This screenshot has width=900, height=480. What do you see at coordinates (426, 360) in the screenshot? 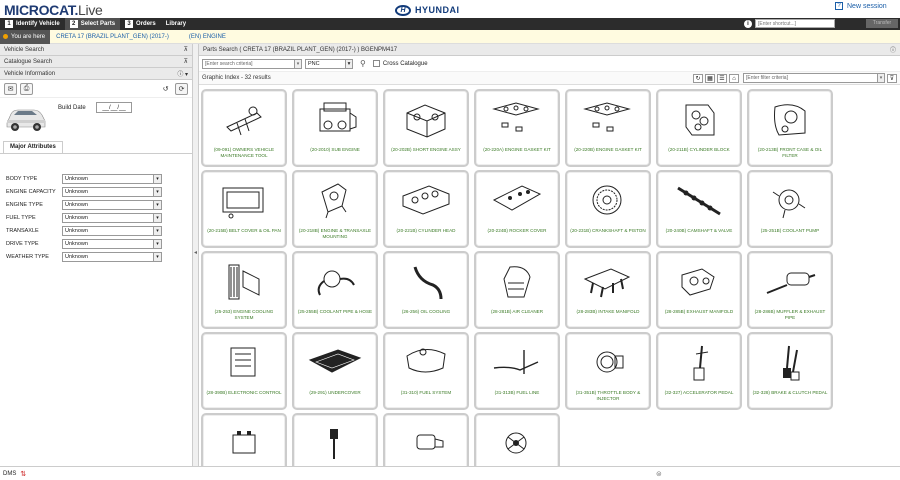
I see `fuel-tank-icon` at bounding box center [426, 360].